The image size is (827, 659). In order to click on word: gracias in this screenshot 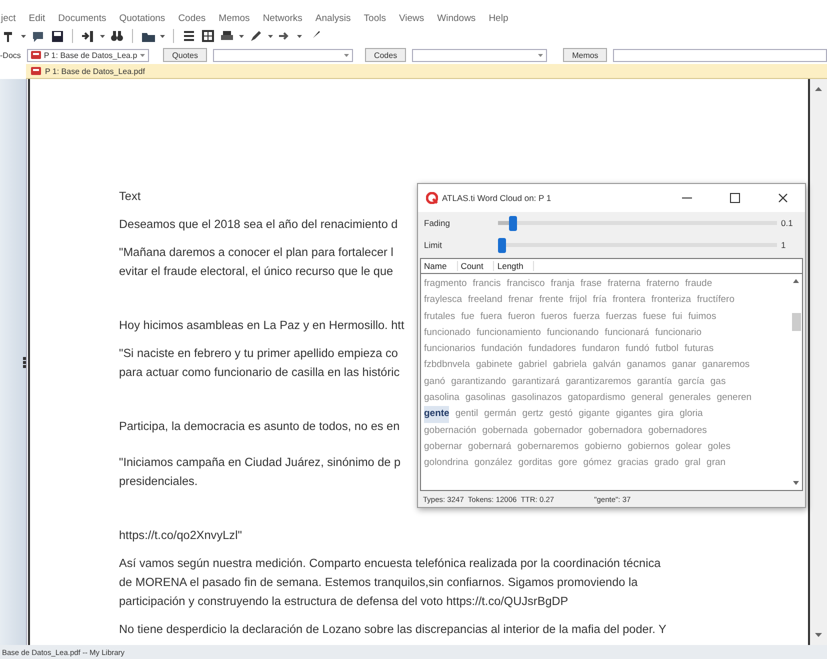, I will do `click(633, 463)`.